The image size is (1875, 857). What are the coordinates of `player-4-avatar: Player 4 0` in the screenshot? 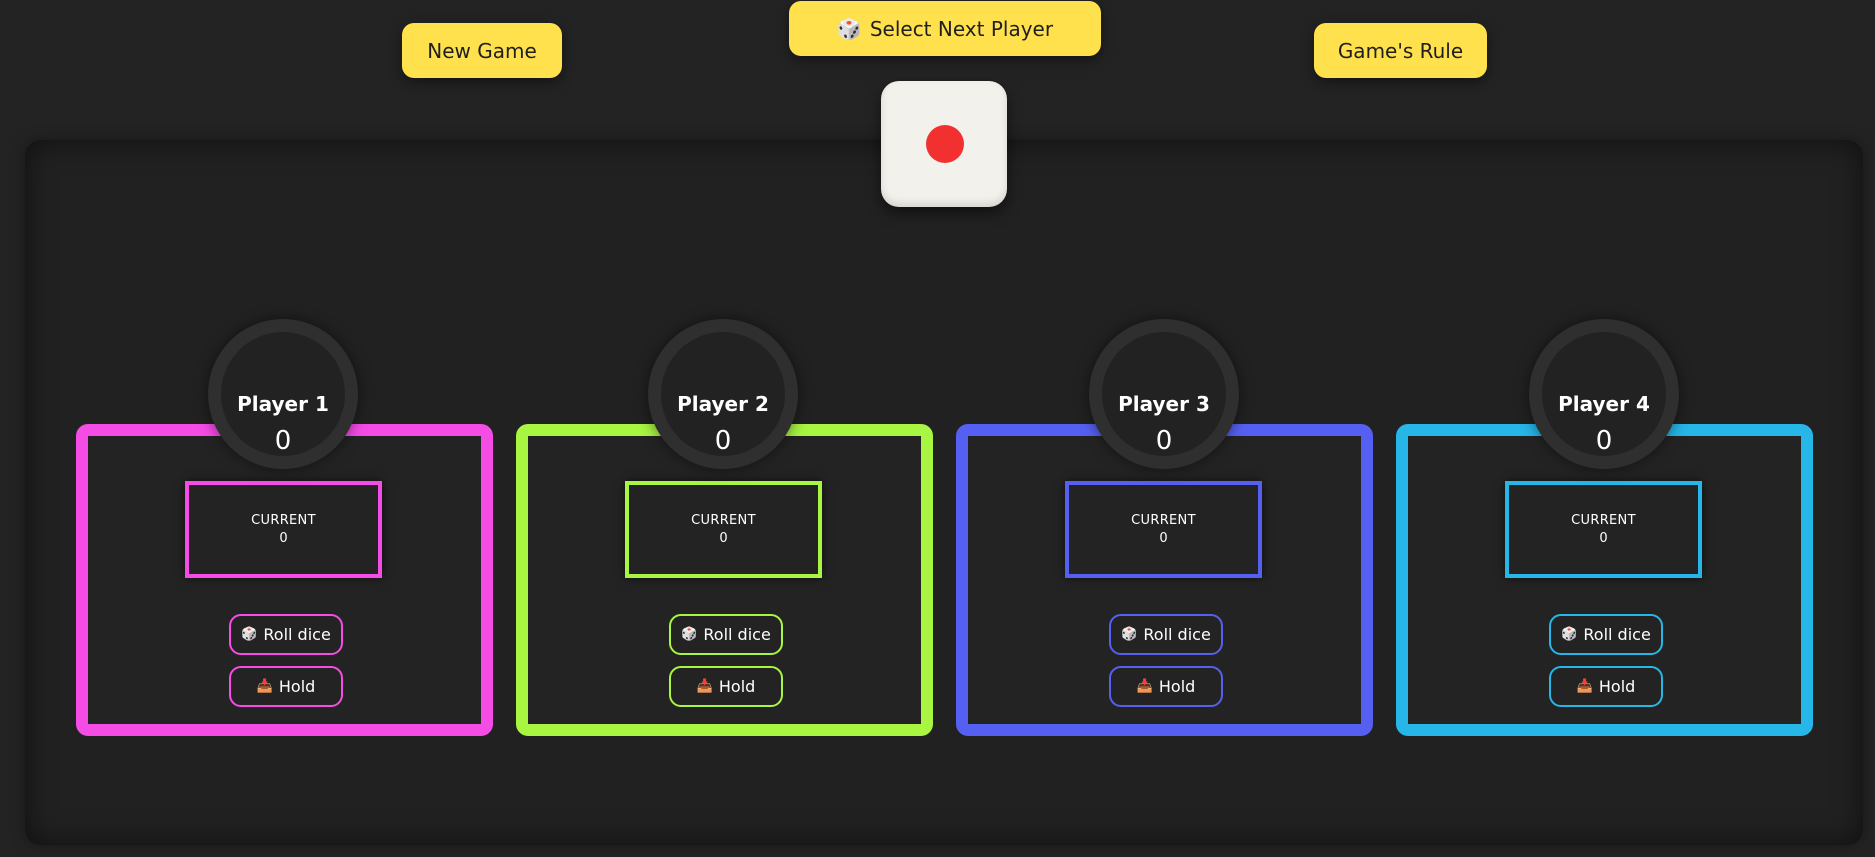 It's located at (1604, 394).